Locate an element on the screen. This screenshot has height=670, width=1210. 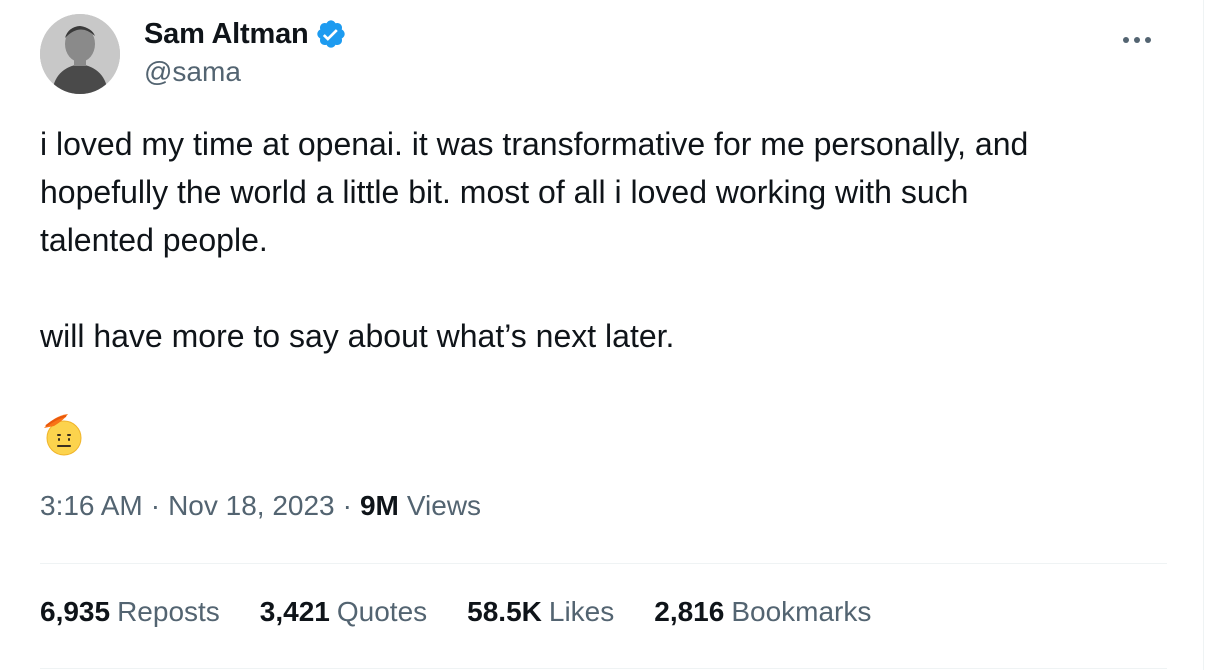
likes-count: 58.5K is located at coordinates (504, 611).